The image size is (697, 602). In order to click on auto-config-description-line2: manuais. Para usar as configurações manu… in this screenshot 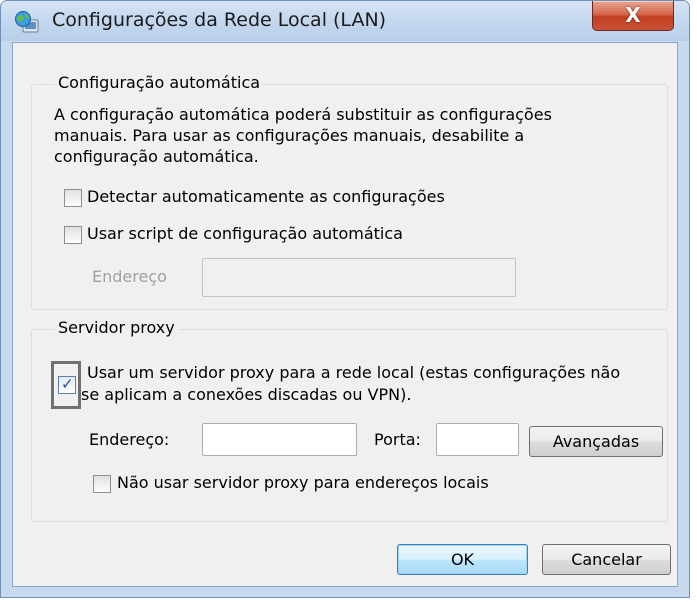, I will do `click(289, 135)`.